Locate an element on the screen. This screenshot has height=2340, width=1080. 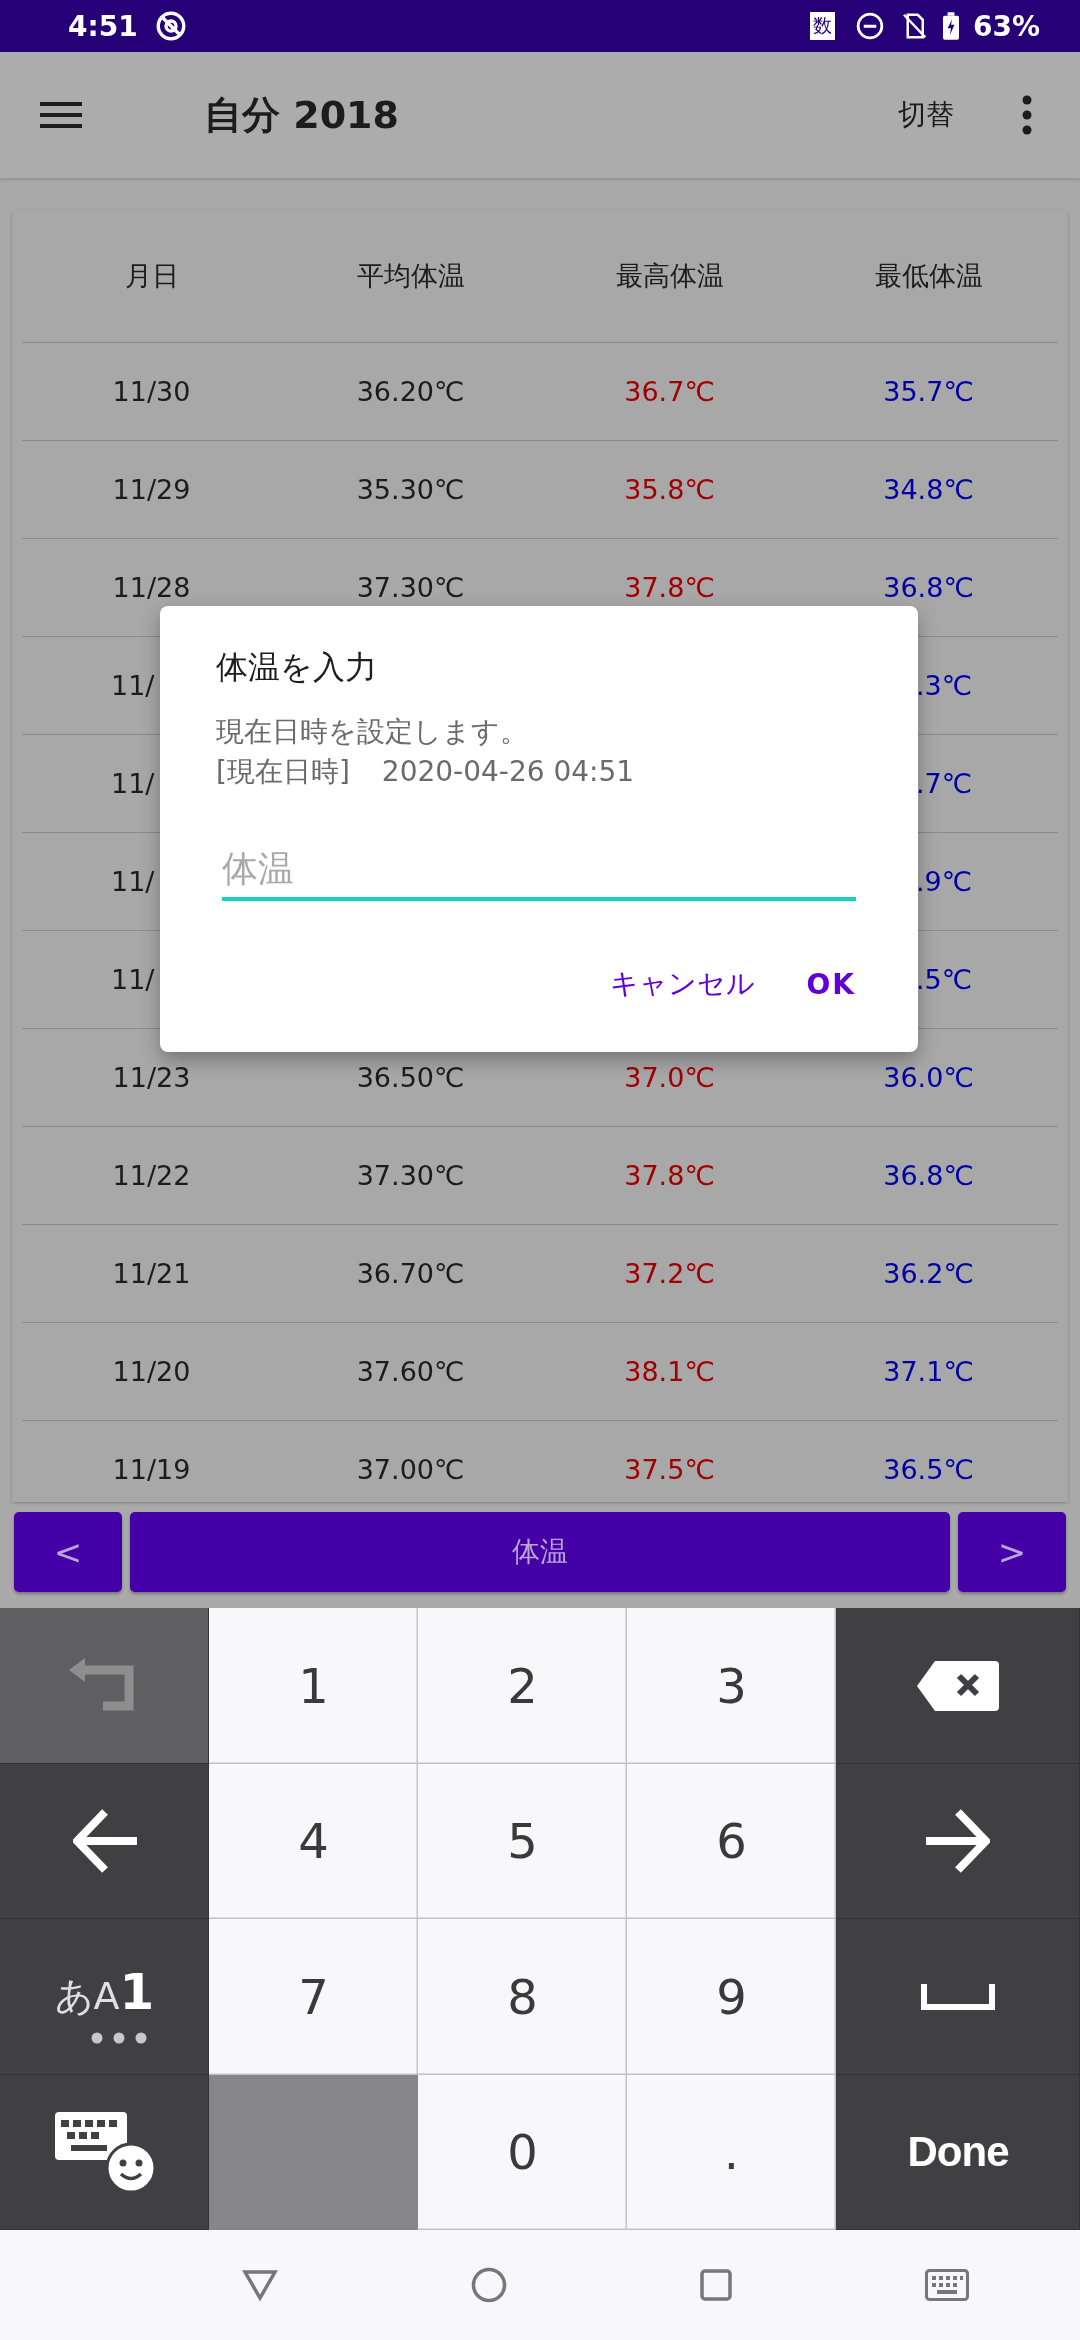
right-arrow-icon is located at coordinates (958, 1841).